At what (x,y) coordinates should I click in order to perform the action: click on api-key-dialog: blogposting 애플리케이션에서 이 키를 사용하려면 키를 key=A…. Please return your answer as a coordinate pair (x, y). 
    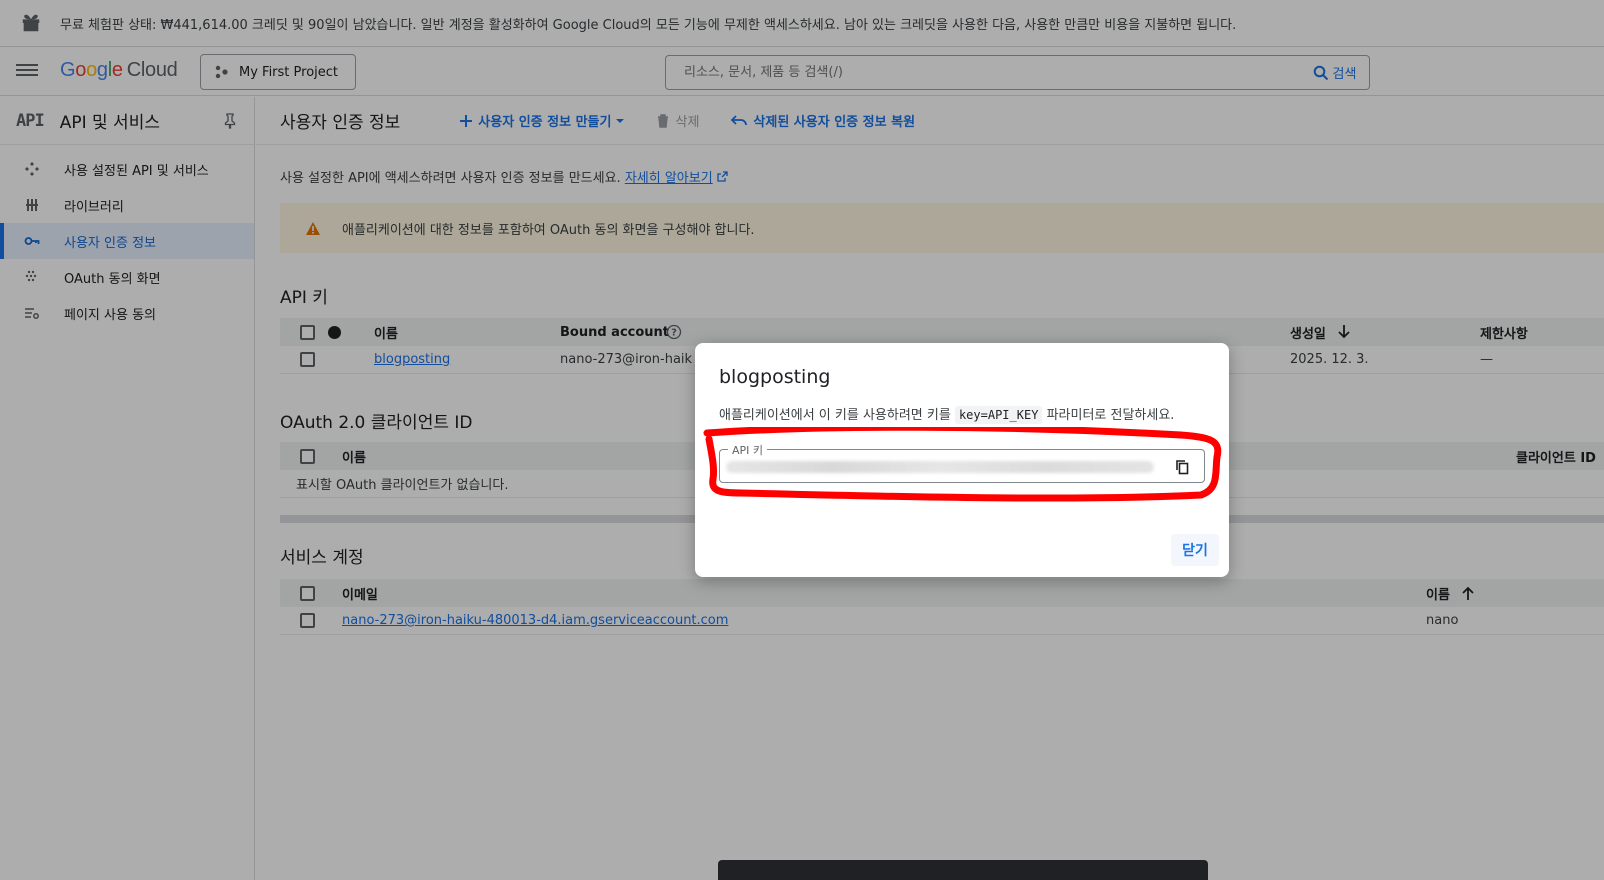
    Looking at the image, I should click on (962, 460).